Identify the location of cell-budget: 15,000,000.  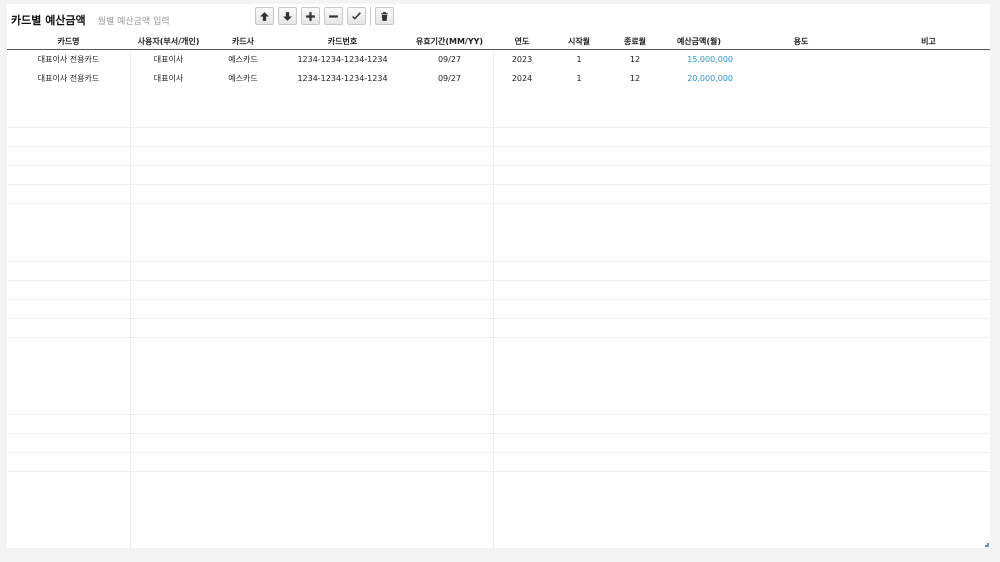
(699, 59).